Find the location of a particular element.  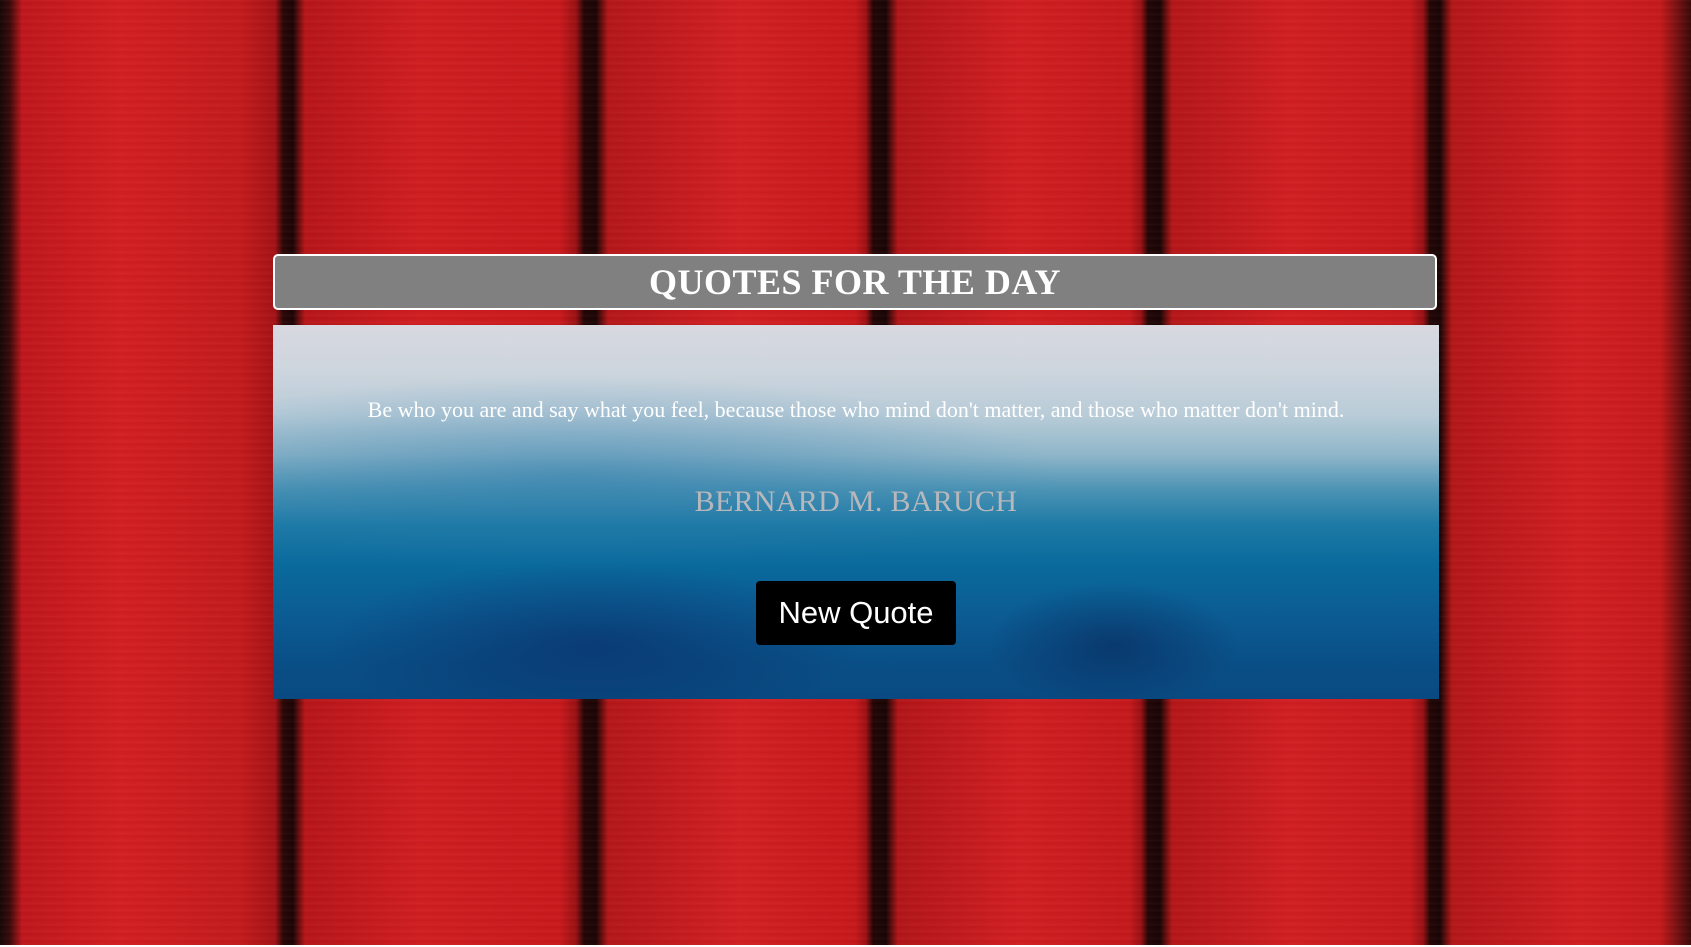

page-title: QUOTES FOR THE DAY is located at coordinates (855, 282).